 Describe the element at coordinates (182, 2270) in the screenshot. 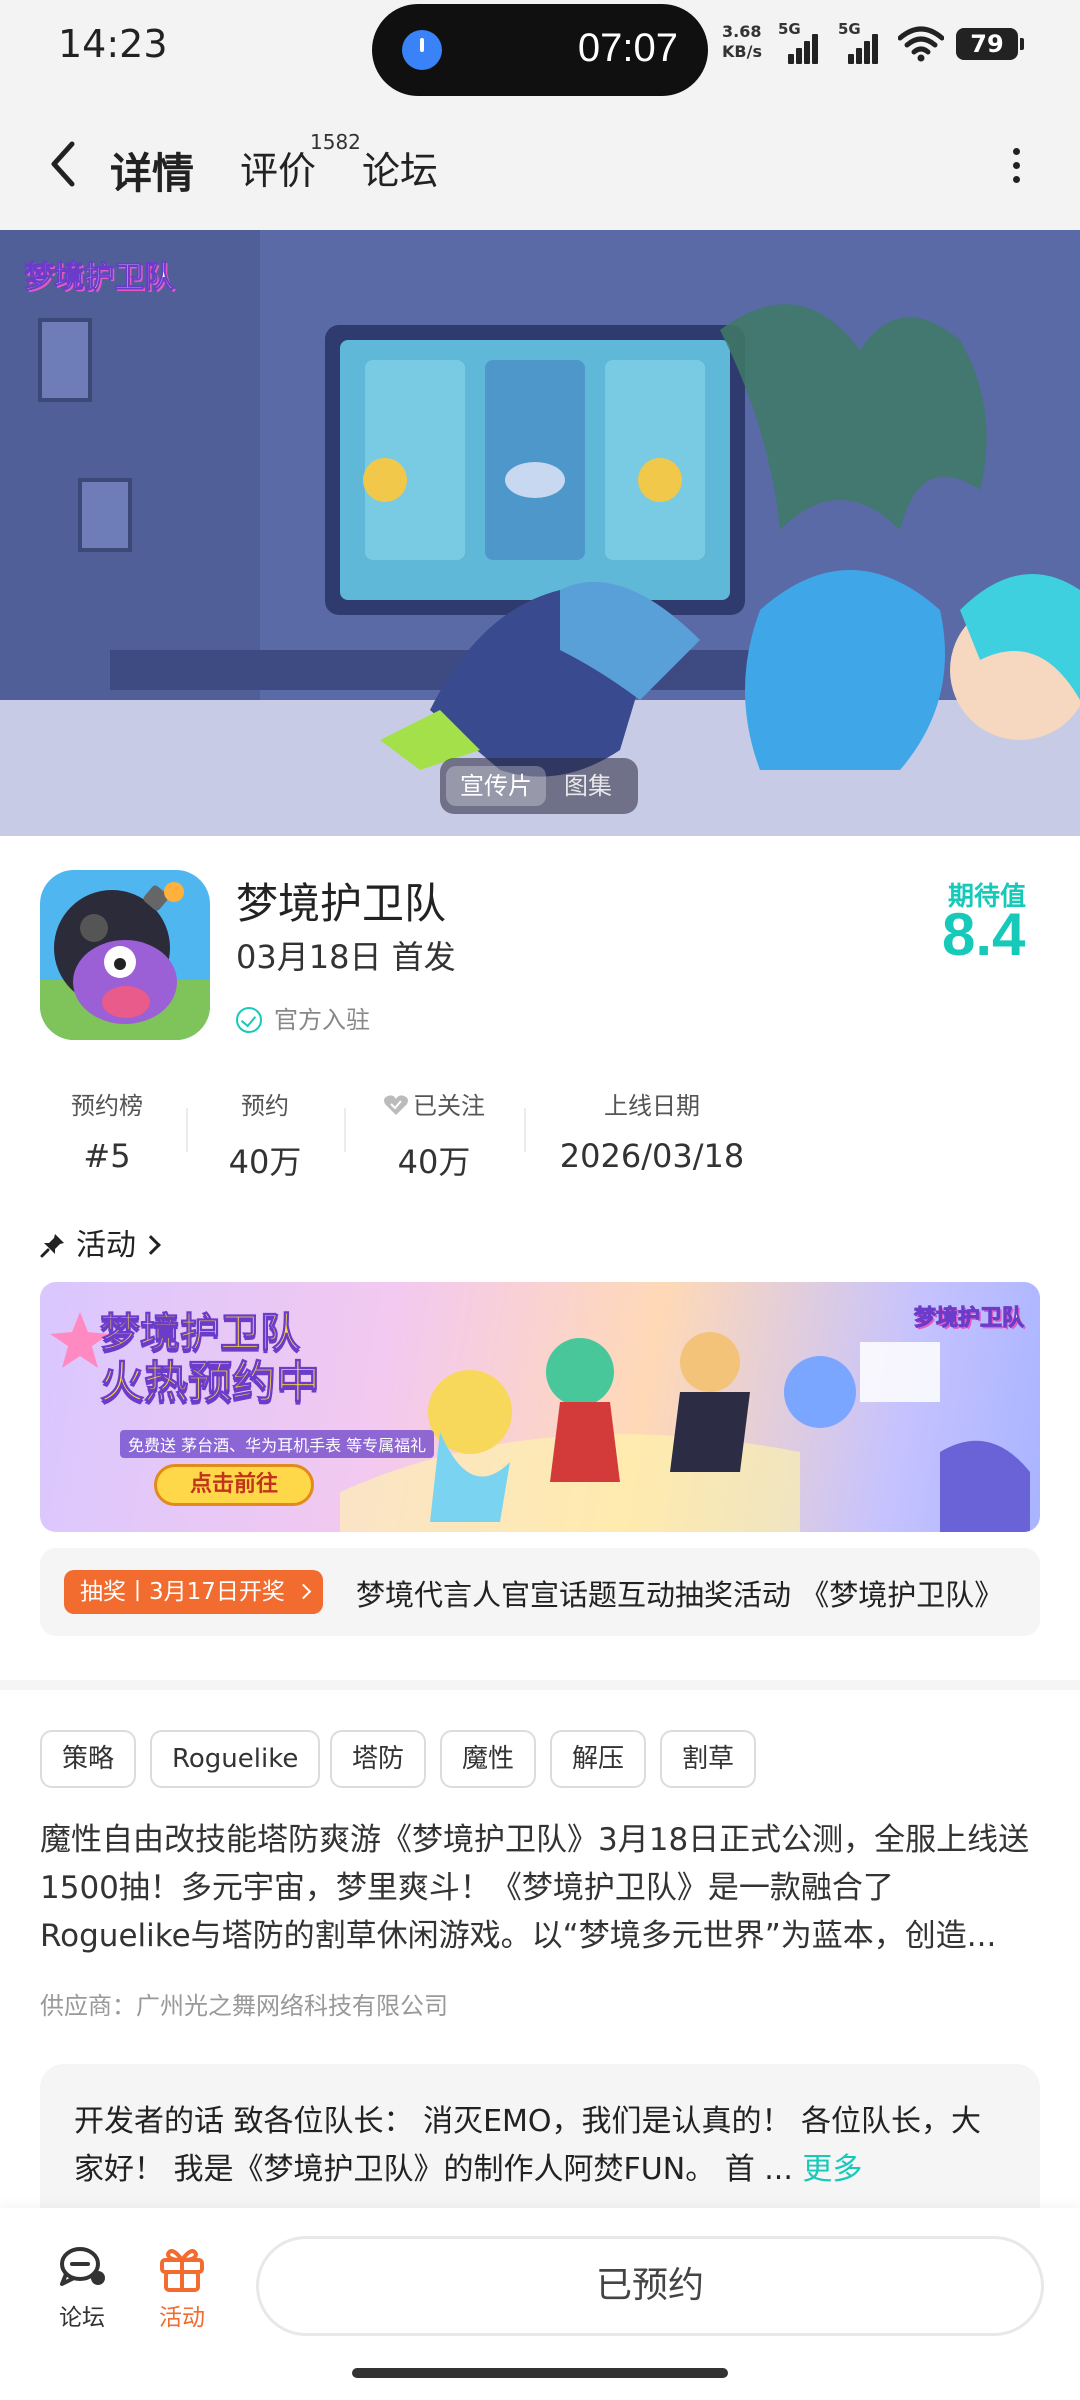

I see `gift-icon` at that location.